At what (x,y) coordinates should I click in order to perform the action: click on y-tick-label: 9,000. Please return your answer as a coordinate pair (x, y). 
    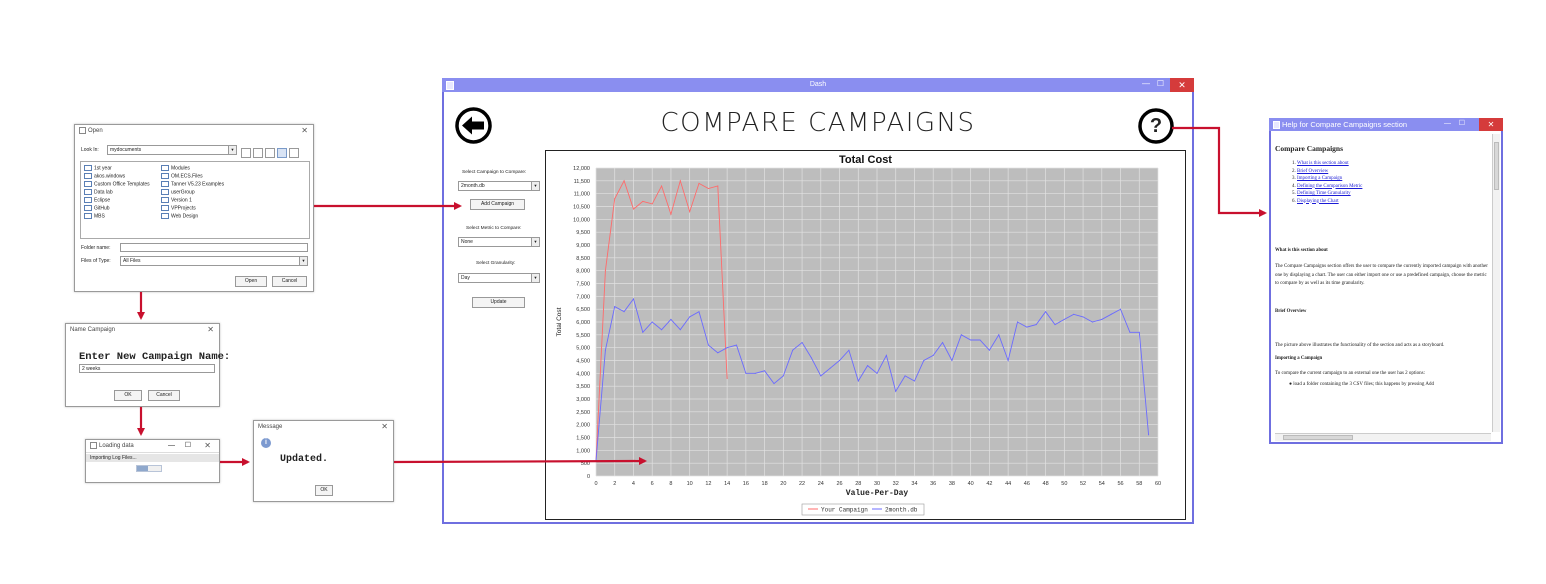
    Looking at the image, I should click on (583, 246).